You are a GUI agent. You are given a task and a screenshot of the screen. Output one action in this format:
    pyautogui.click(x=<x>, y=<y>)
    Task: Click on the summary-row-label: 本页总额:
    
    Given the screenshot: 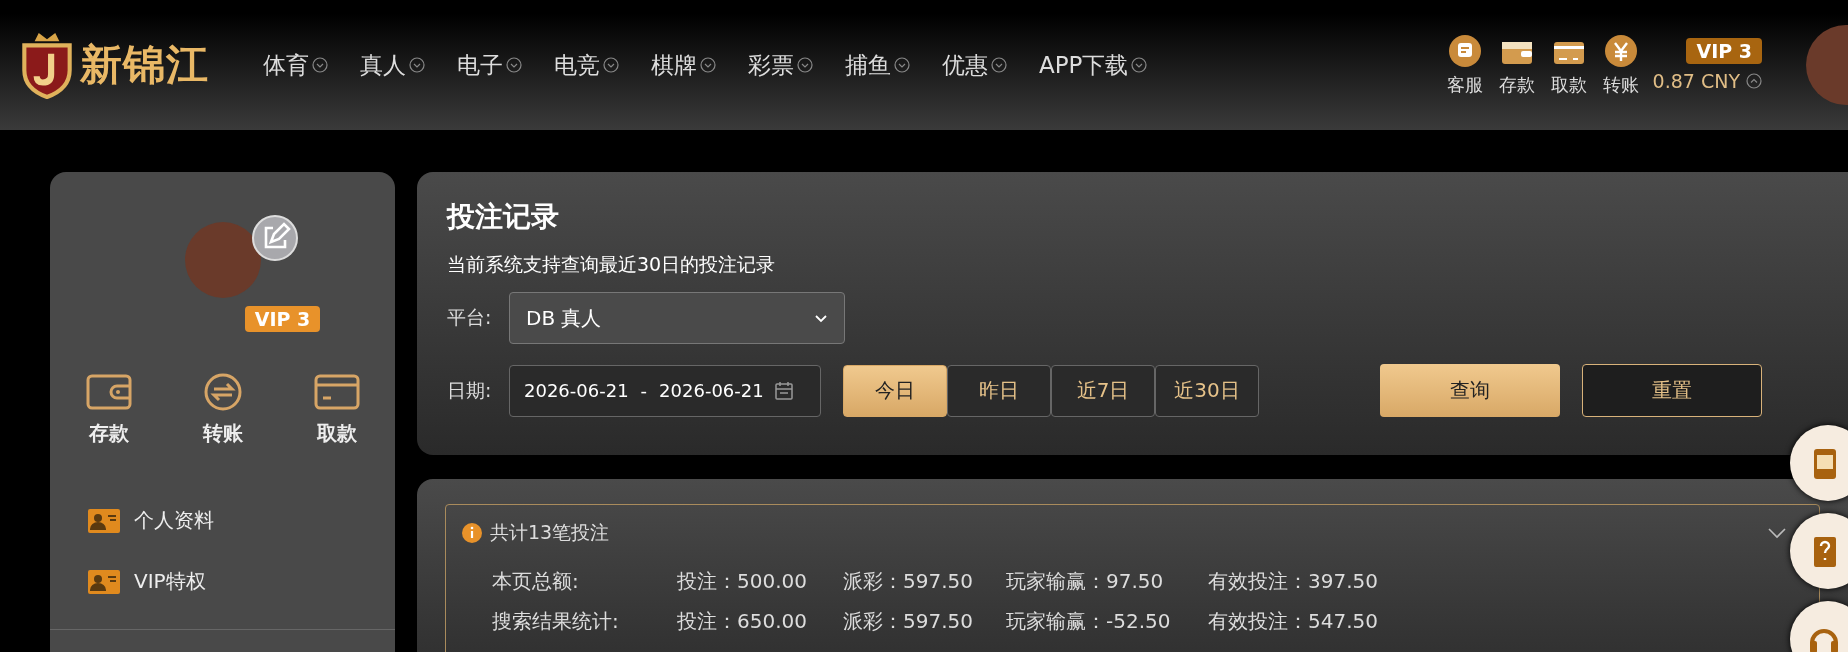 What is the action you would take?
    pyautogui.click(x=536, y=581)
    